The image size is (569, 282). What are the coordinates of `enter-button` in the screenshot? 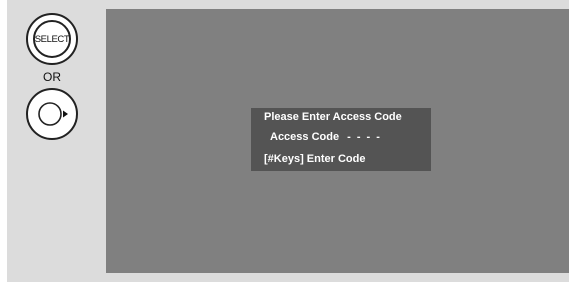 It's located at (52, 114).